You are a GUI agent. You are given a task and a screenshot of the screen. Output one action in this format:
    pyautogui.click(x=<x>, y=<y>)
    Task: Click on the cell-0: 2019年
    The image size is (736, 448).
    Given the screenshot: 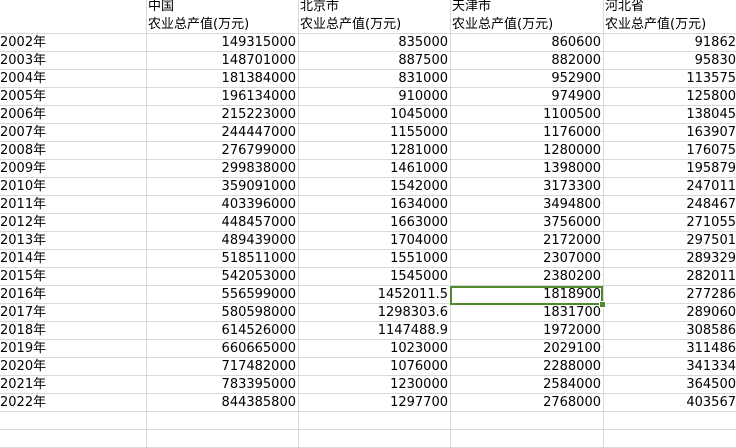 What is the action you would take?
    pyautogui.click(x=73, y=349)
    